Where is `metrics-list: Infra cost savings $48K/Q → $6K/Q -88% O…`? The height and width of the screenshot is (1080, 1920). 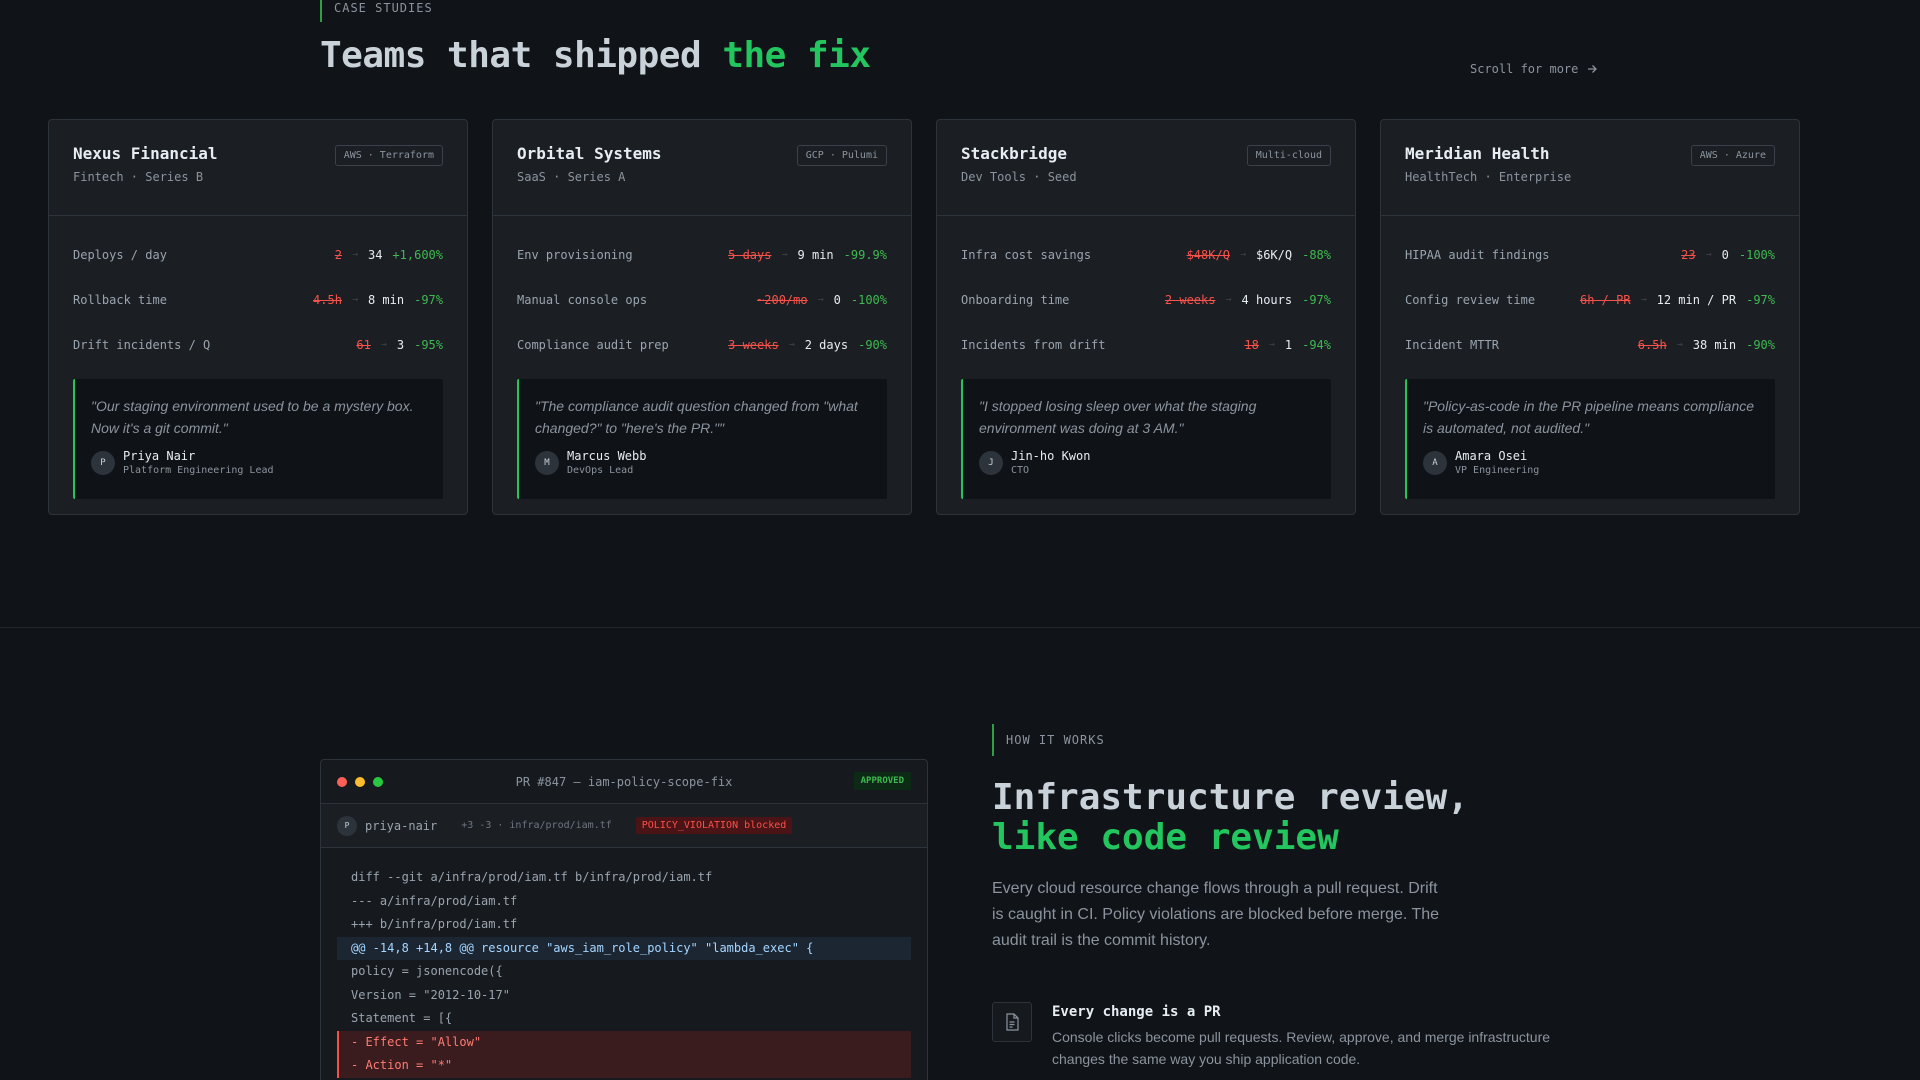 metrics-list: Infra cost savings $48K/Q → $6K/Q -88% O… is located at coordinates (1146, 291).